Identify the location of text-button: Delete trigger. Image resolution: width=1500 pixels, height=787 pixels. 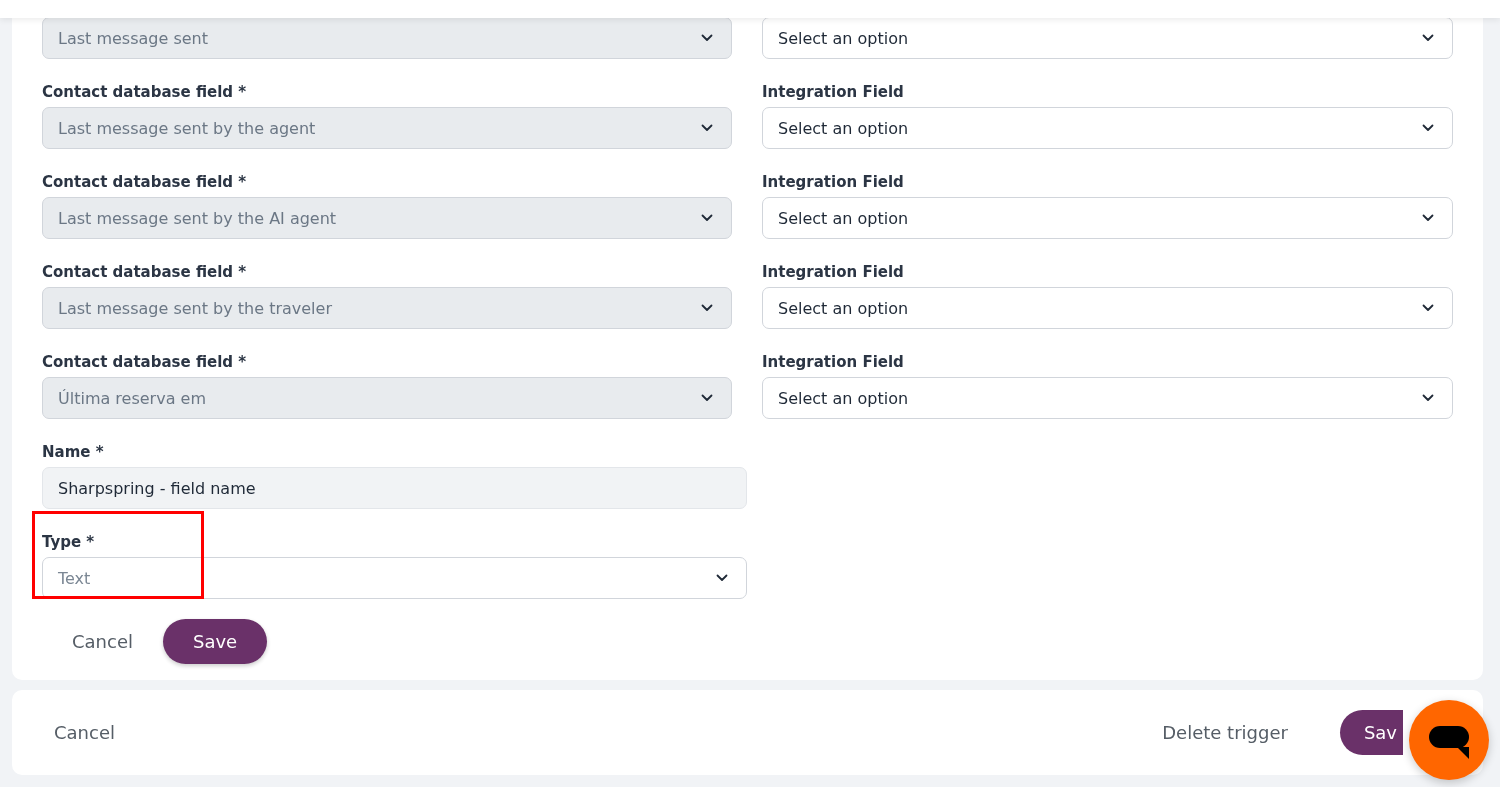
(1225, 732).